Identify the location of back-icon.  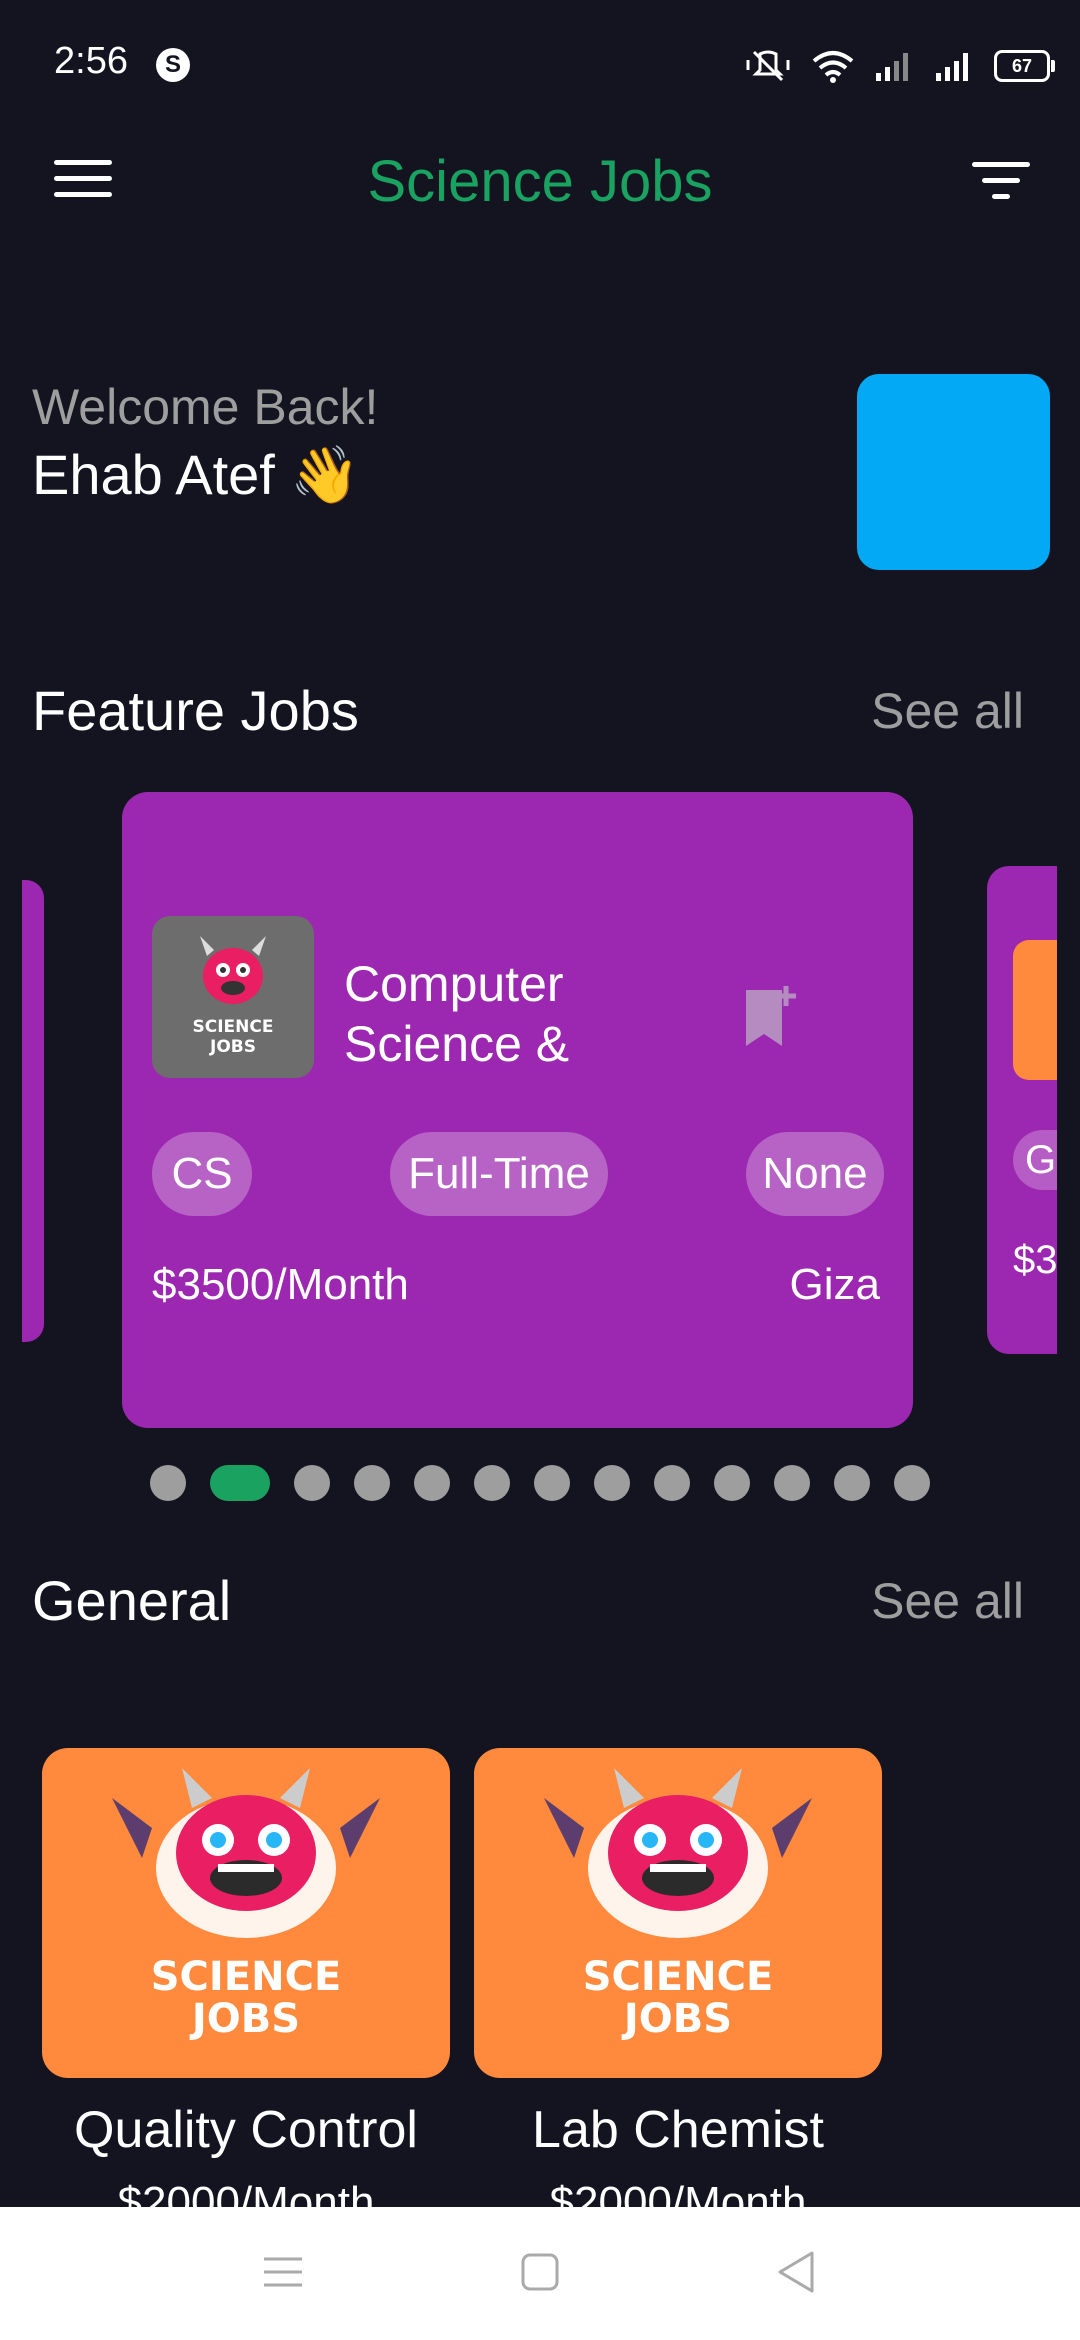
(797, 2272).